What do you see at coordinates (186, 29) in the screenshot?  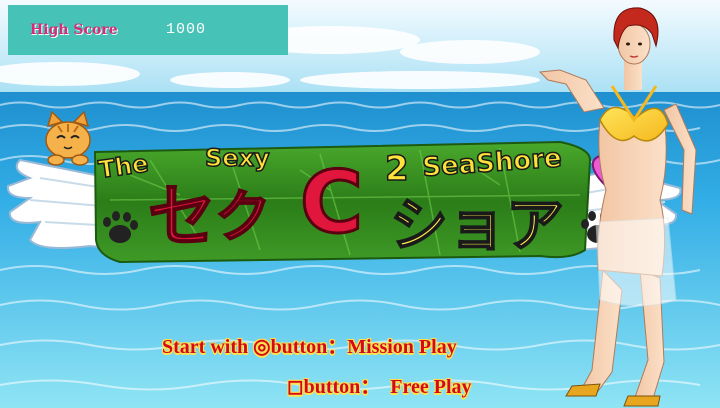 I see `high-score-value: 1000` at bounding box center [186, 29].